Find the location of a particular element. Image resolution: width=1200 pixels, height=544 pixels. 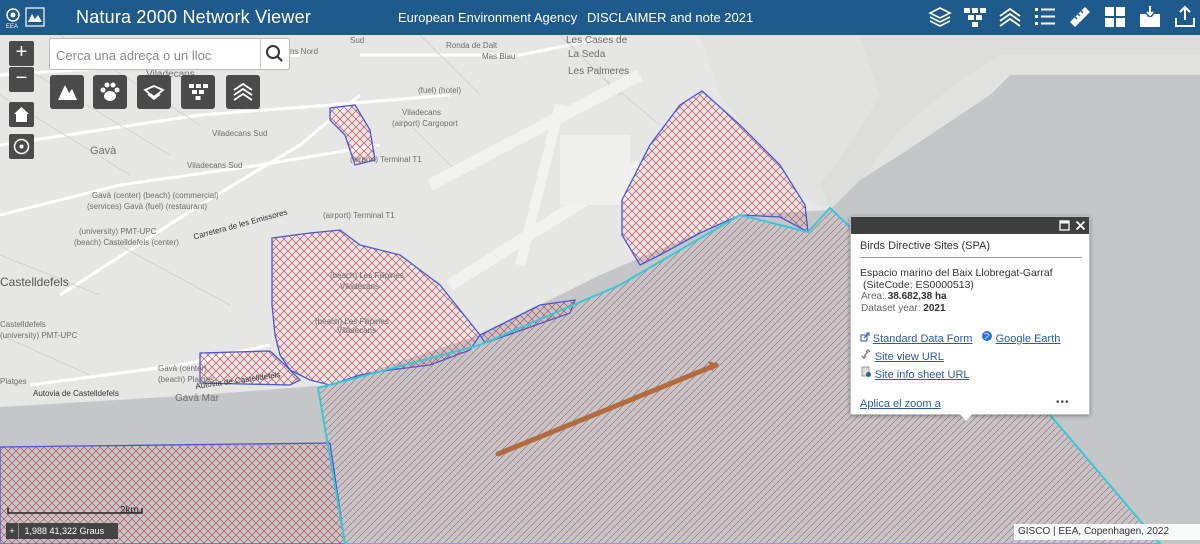

site-view-url-label: Site view URL is located at coordinates (909, 357).